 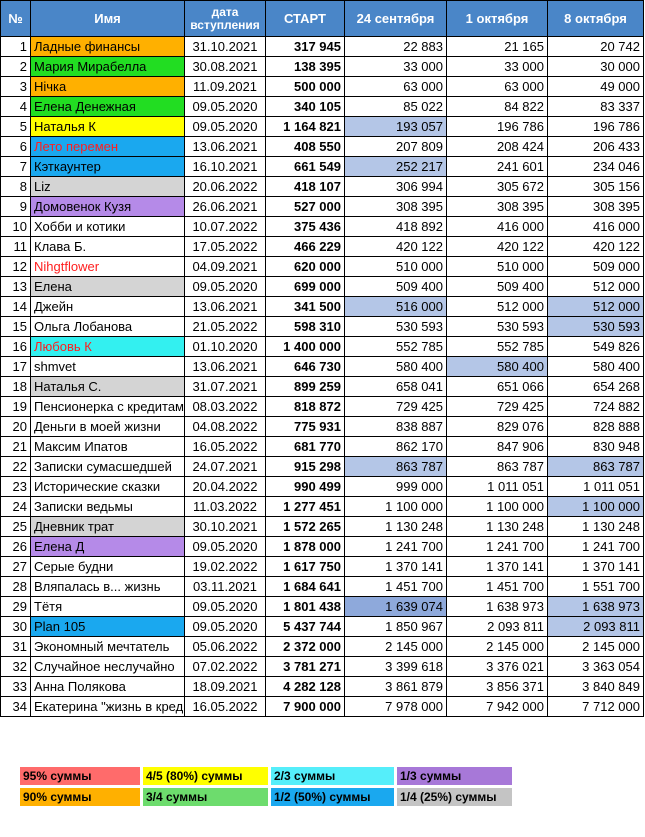 I want to click on start-amount-cell: 1 878 000, so click(x=305, y=546).